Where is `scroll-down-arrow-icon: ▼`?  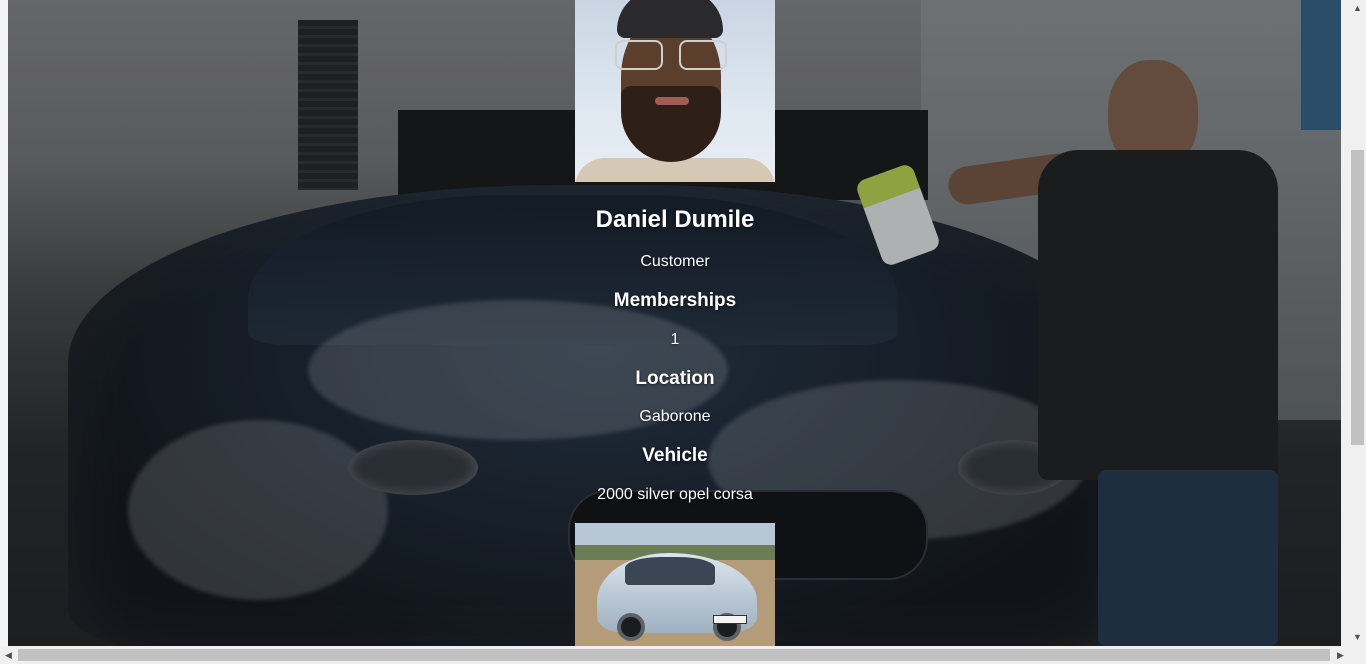
scroll-down-arrow-icon: ▼ is located at coordinates (1357, 637).